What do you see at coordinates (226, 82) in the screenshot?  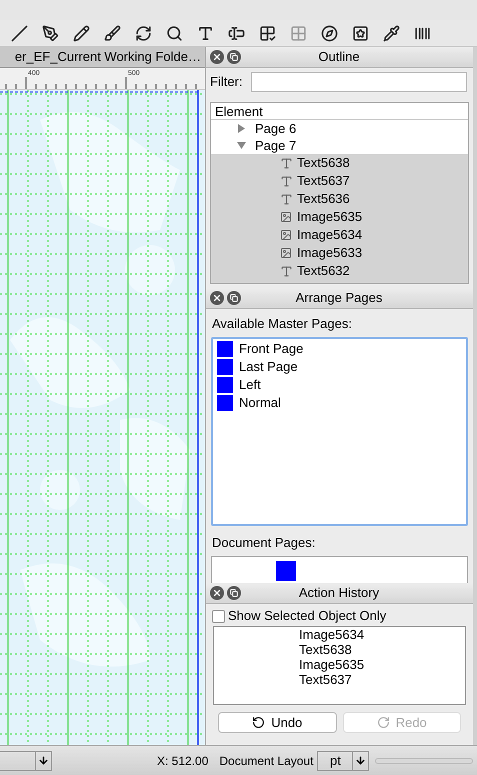 I see `filter-label: Filter:` at bounding box center [226, 82].